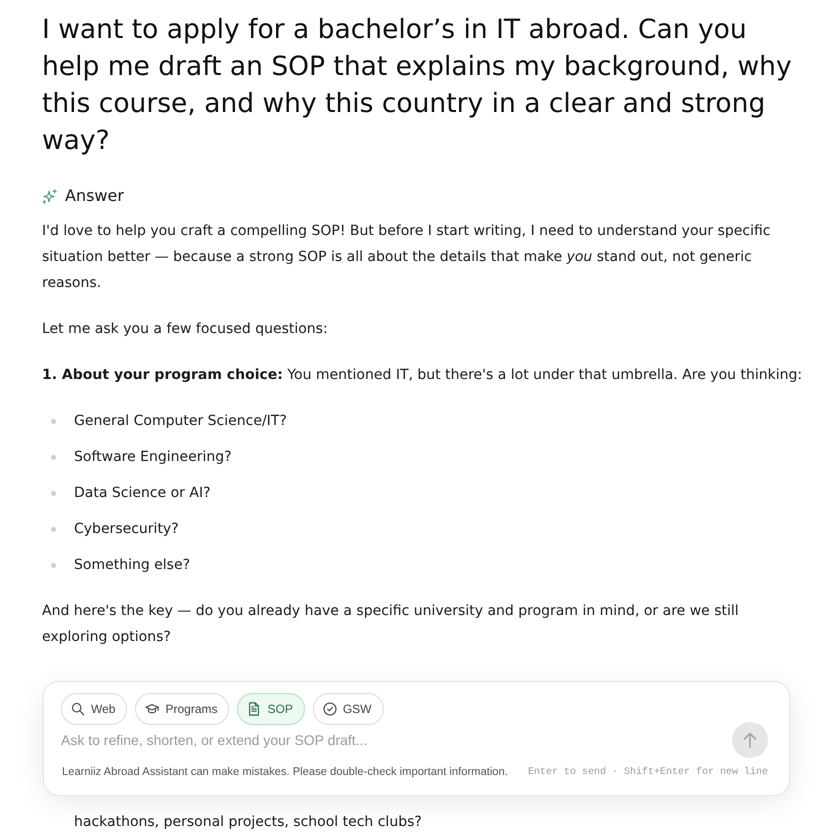 The image size is (825, 839). What do you see at coordinates (348, 709) in the screenshot?
I see `filter-chip: GSW` at bounding box center [348, 709].